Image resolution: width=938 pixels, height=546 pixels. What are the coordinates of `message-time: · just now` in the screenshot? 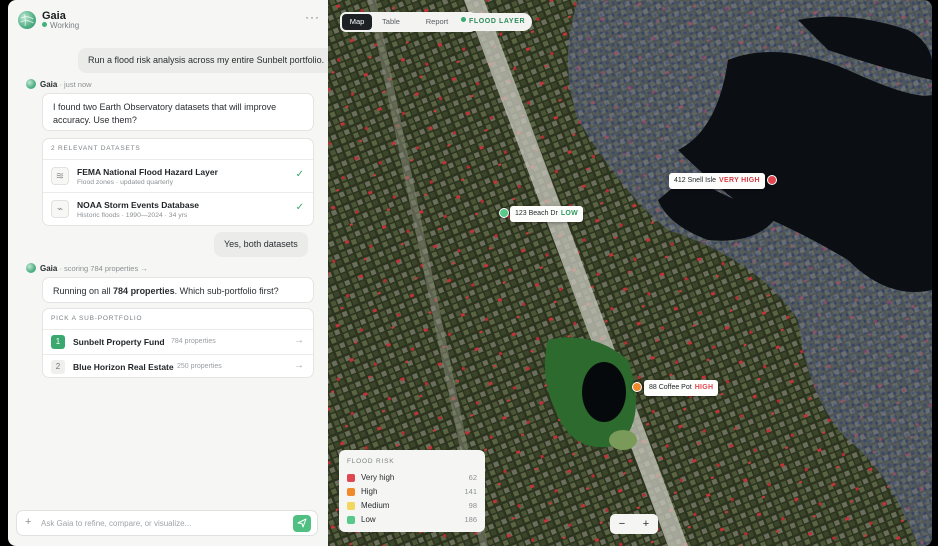 It's located at (75, 84).